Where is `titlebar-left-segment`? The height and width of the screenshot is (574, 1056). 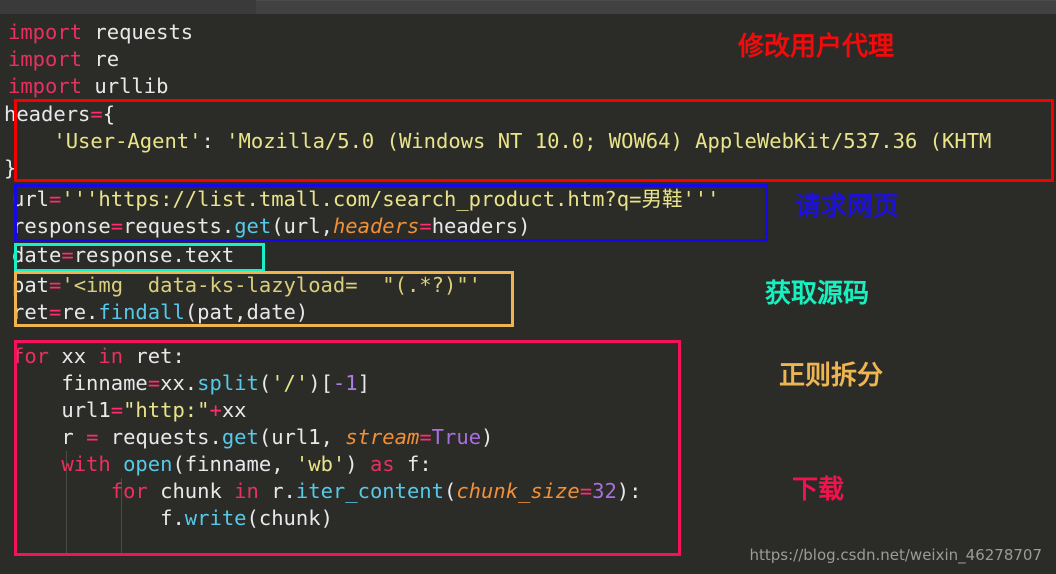
titlebar-left-segment is located at coordinates (128, 7).